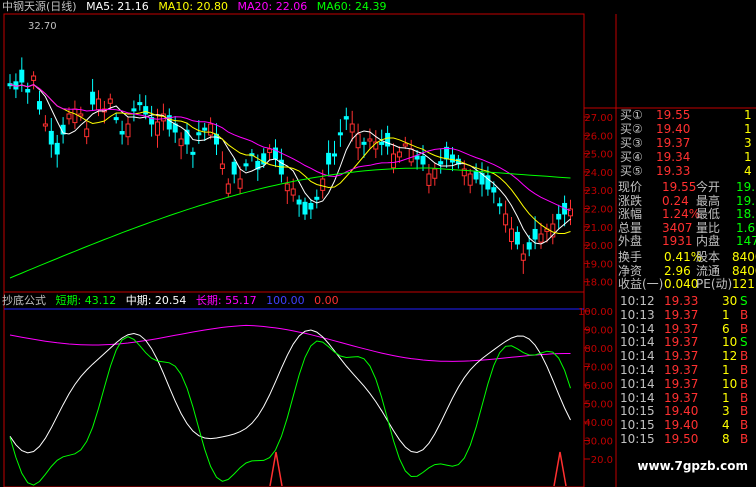 The image size is (756, 487). Describe the element at coordinates (598, 331) in the screenshot. I see `ind-tick-label: 90.00` at that location.